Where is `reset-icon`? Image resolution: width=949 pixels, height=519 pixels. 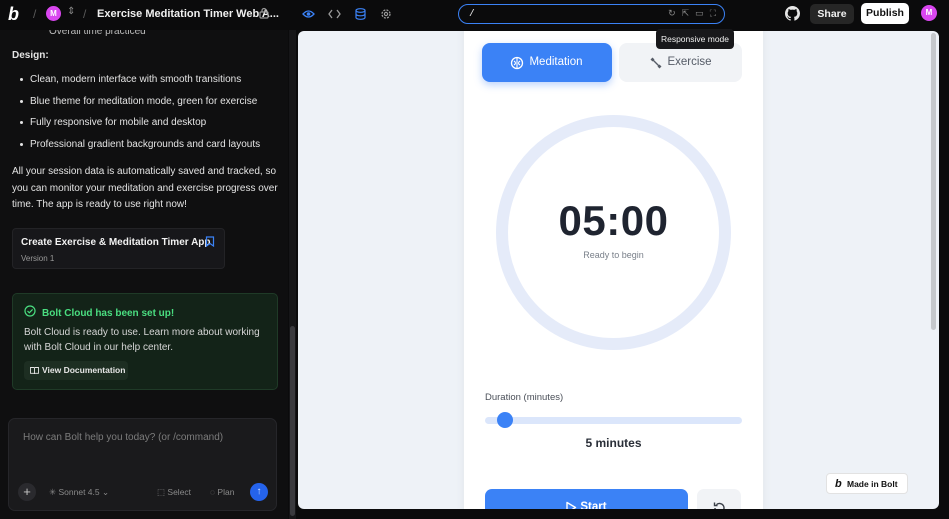
reset-icon is located at coordinates (719, 505).